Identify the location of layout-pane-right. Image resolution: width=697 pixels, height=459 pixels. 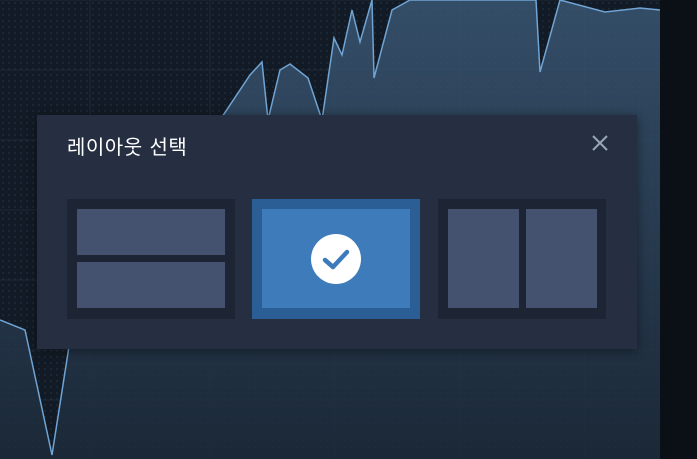
(561, 258).